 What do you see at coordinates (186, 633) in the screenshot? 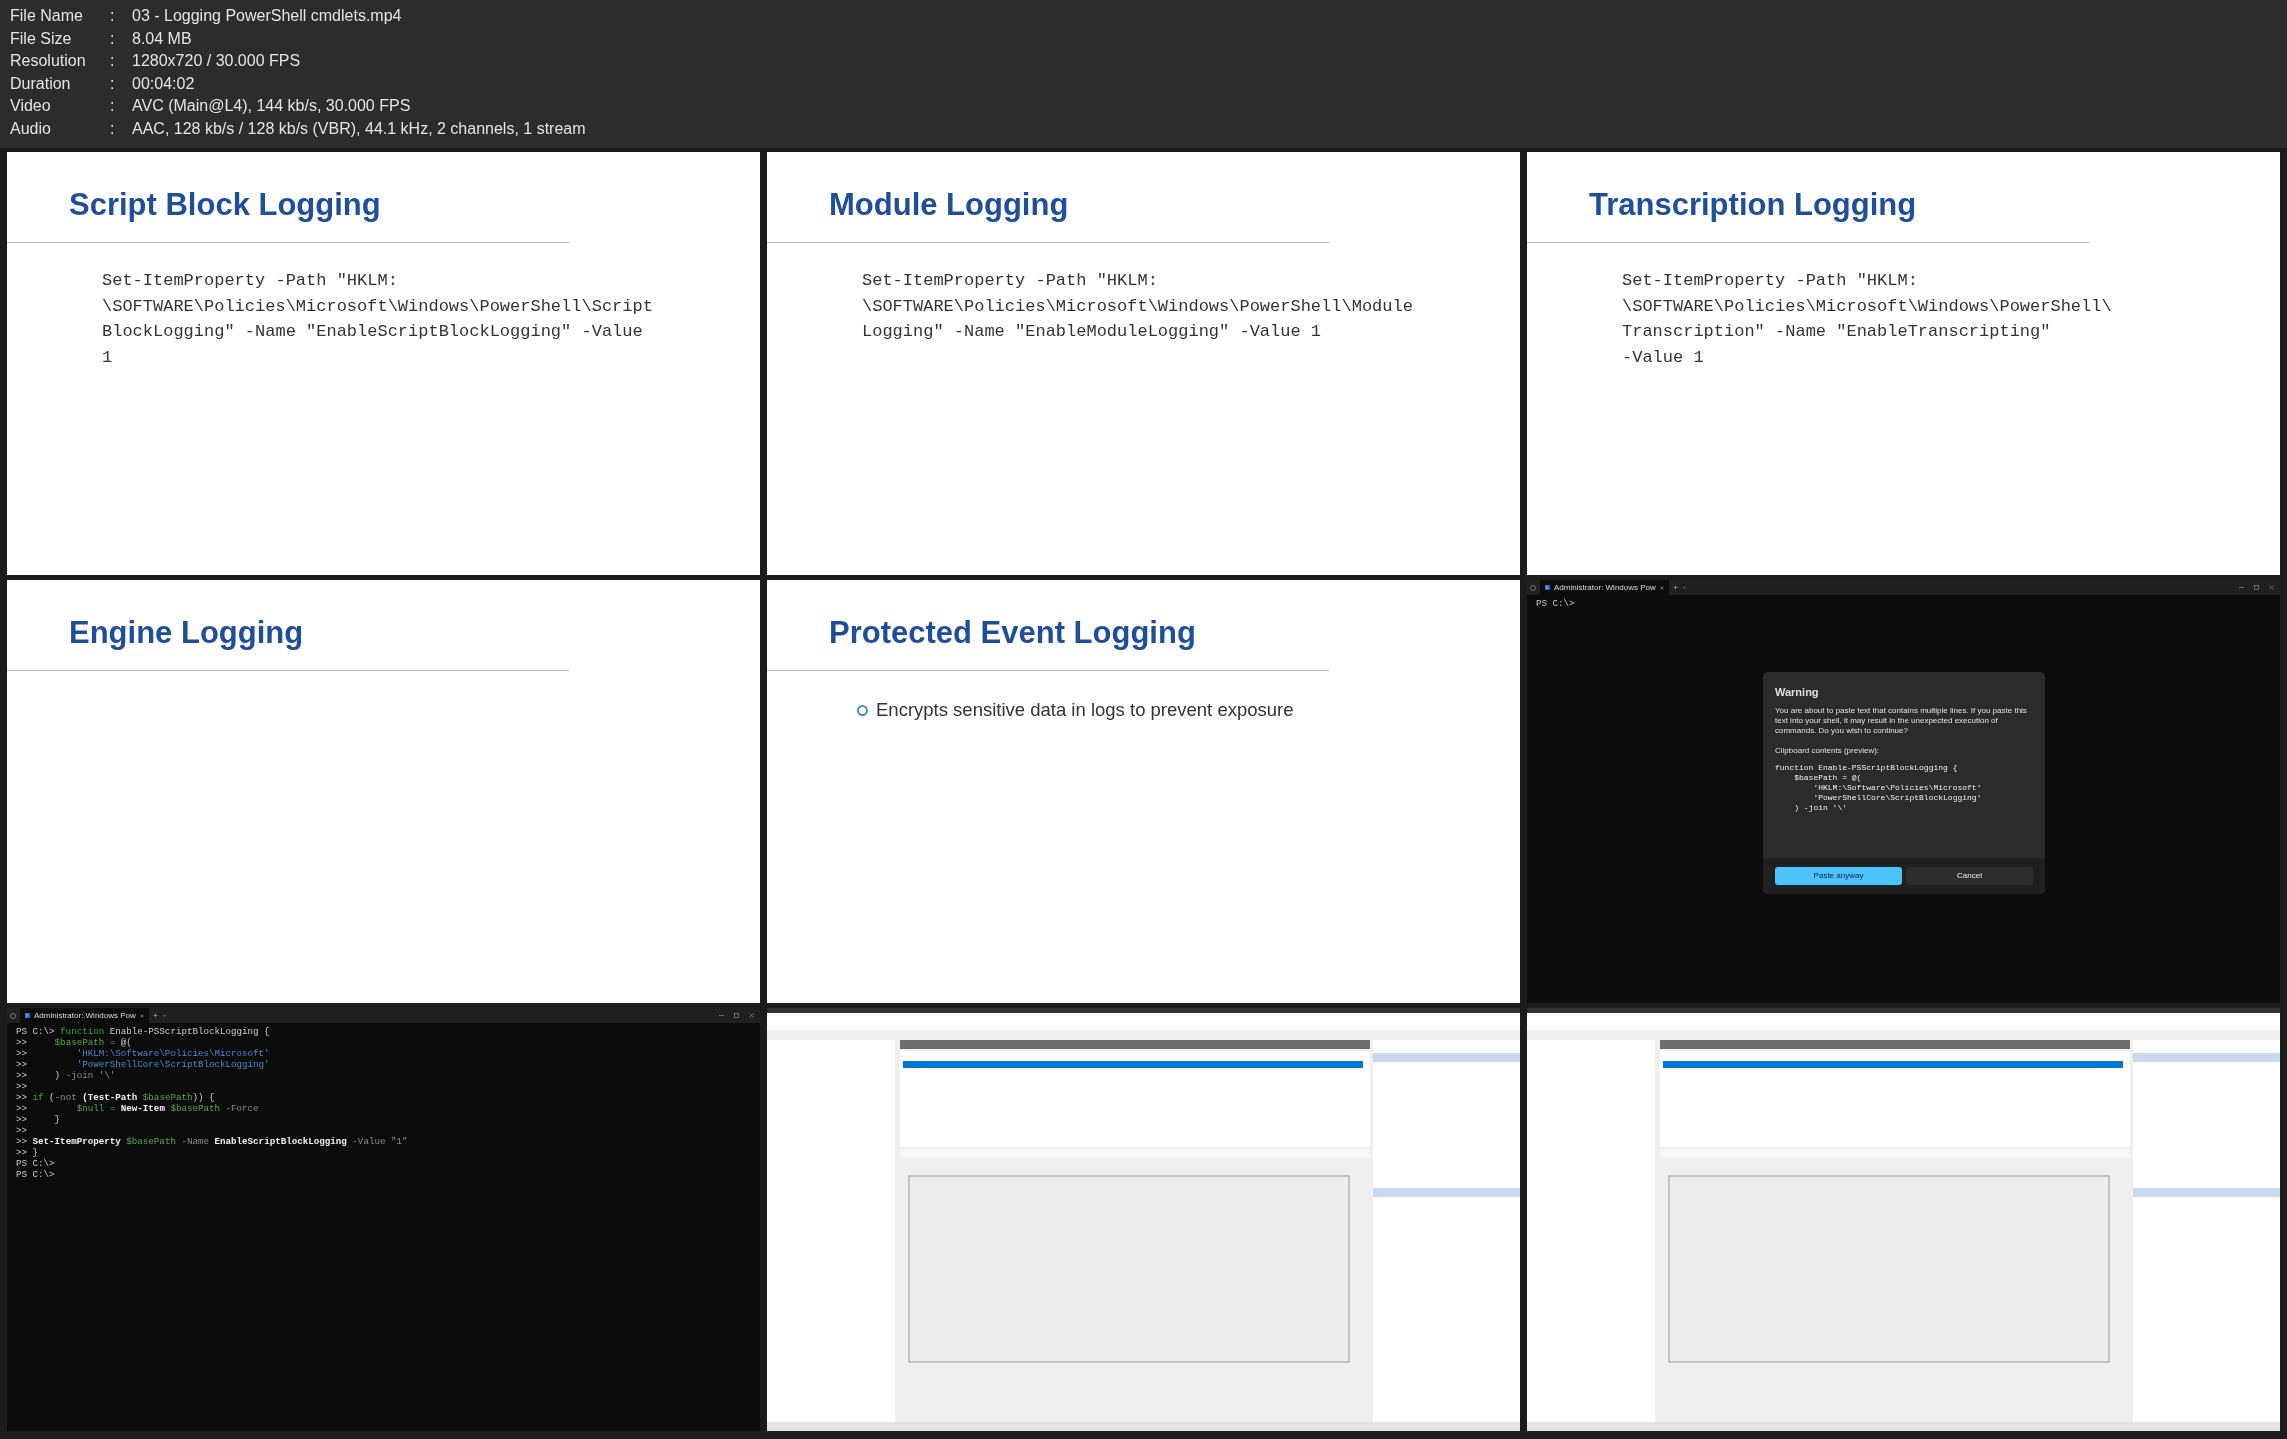
I see `slide-title: Engine Logging` at bounding box center [186, 633].